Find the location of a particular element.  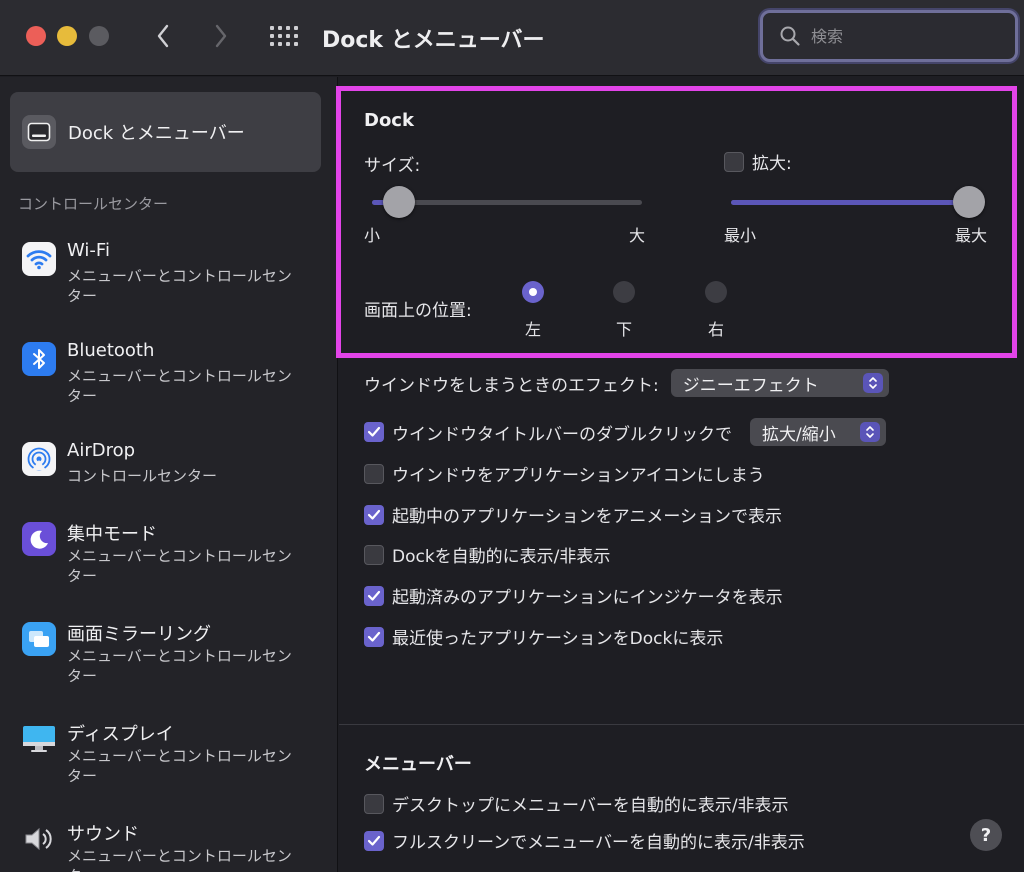

size-min-label: 小 is located at coordinates (372, 235).